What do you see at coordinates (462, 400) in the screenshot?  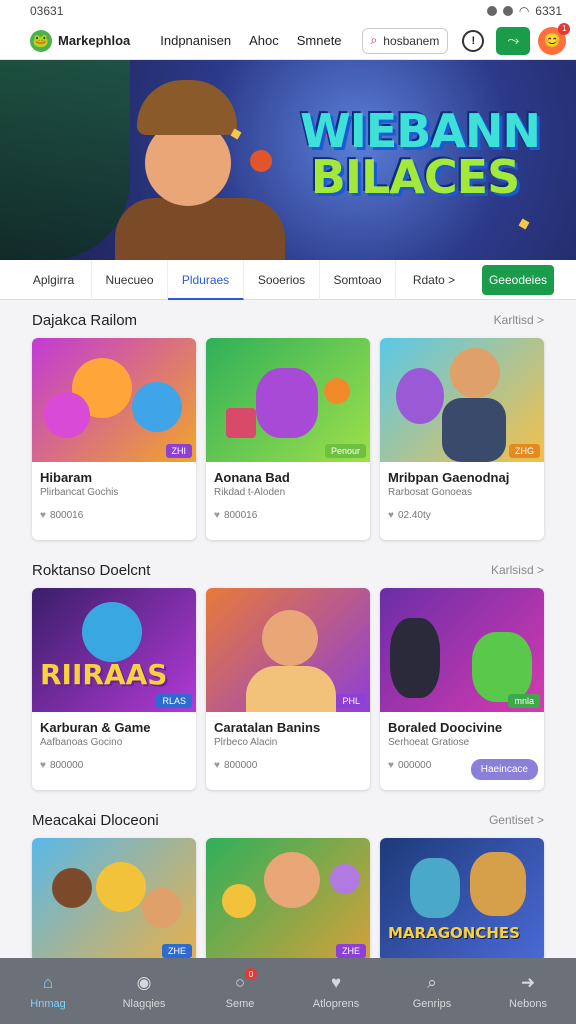 I see `game-thumbnail: ZHG` at bounding box center [462, 400].